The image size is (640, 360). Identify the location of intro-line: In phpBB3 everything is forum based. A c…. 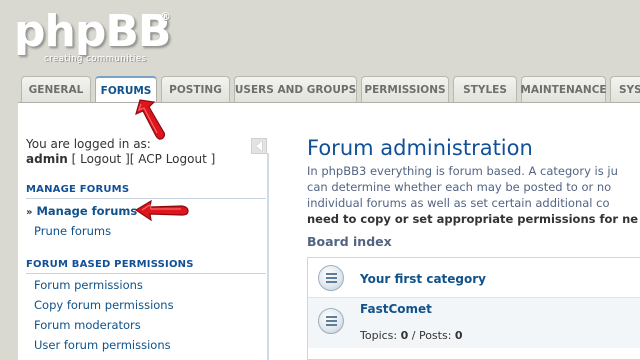
(462, 171).